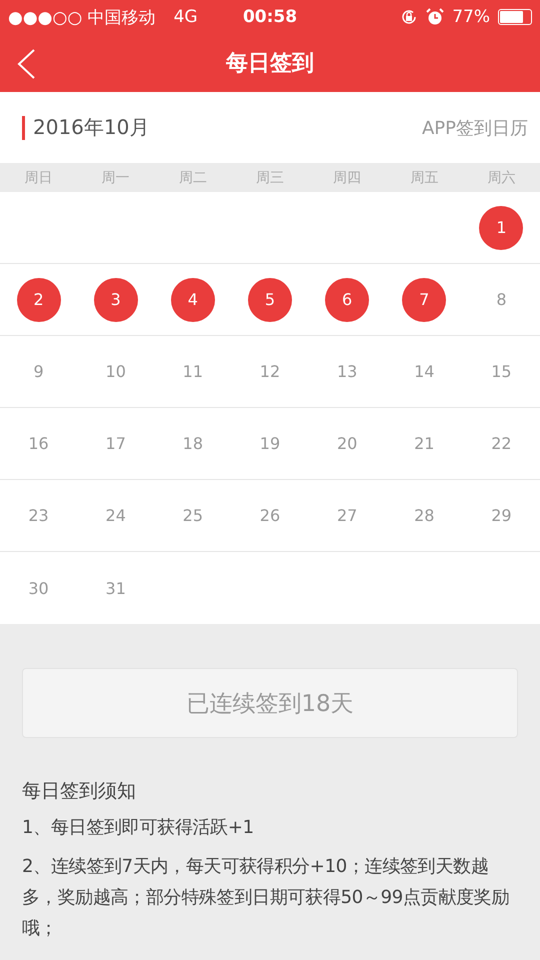  I want to click on calendar-day: 20, so click(347, 444).